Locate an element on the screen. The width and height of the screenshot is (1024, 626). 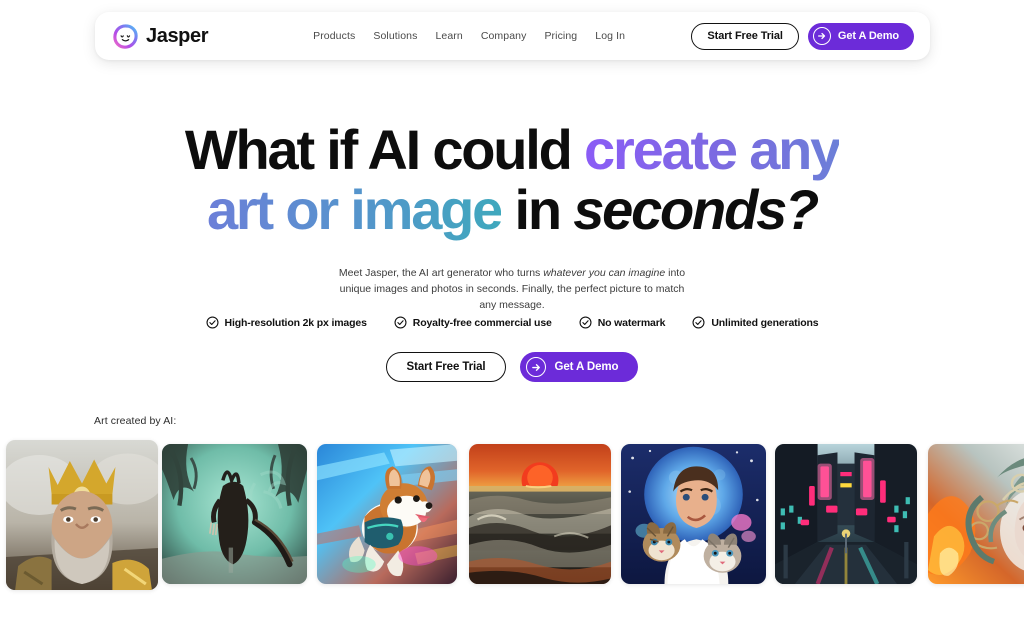
subcopy-italic: whatever you can imagine is located at coordinates (604, 272).